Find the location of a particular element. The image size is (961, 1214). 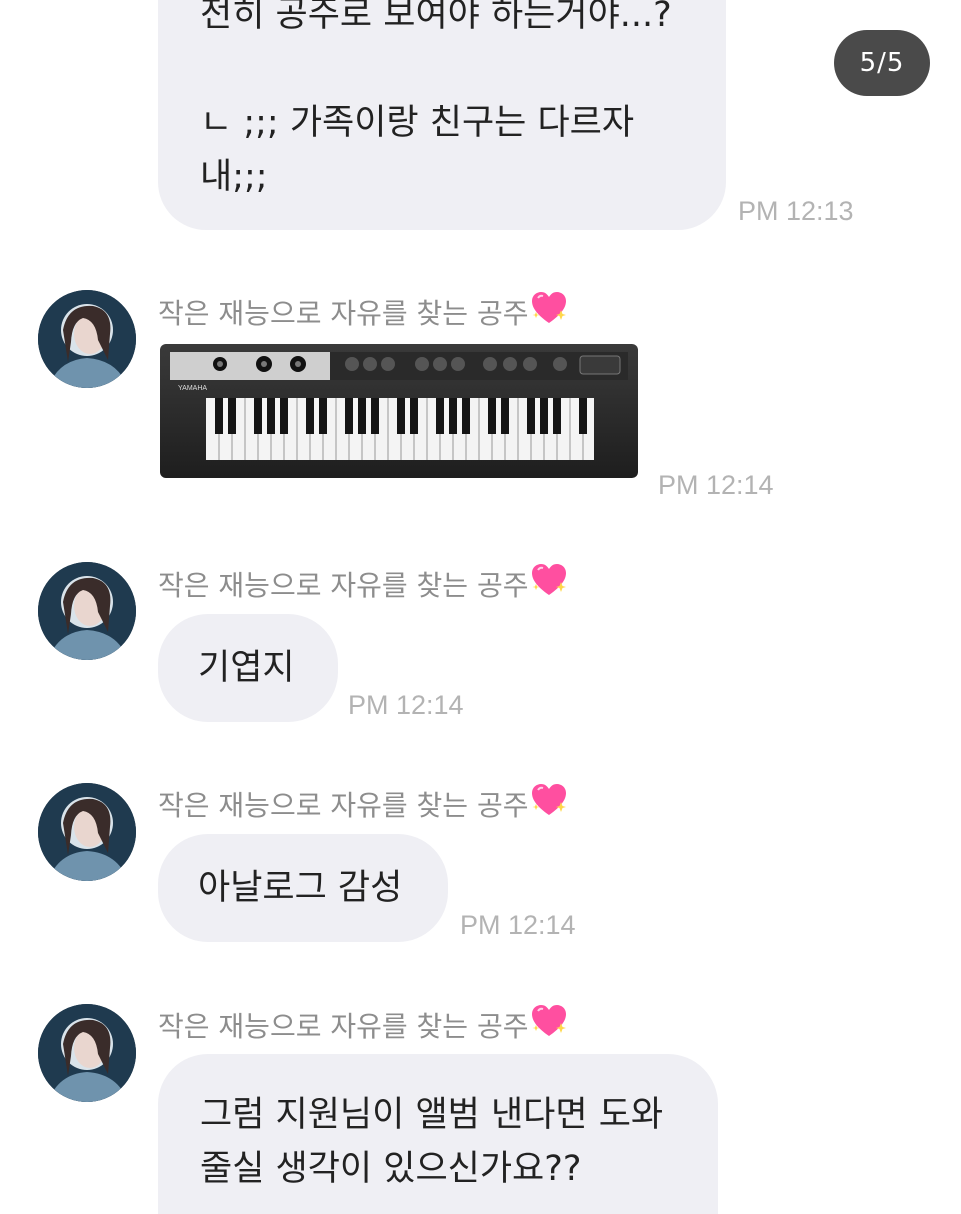

message-line: 기엽지 is located at coordinates (246, 668).